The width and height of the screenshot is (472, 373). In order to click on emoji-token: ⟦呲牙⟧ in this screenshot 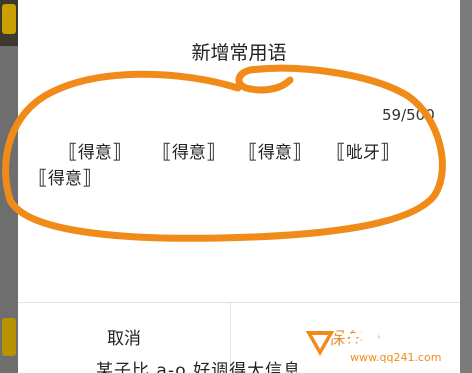, I will do `click(363, 151)`.